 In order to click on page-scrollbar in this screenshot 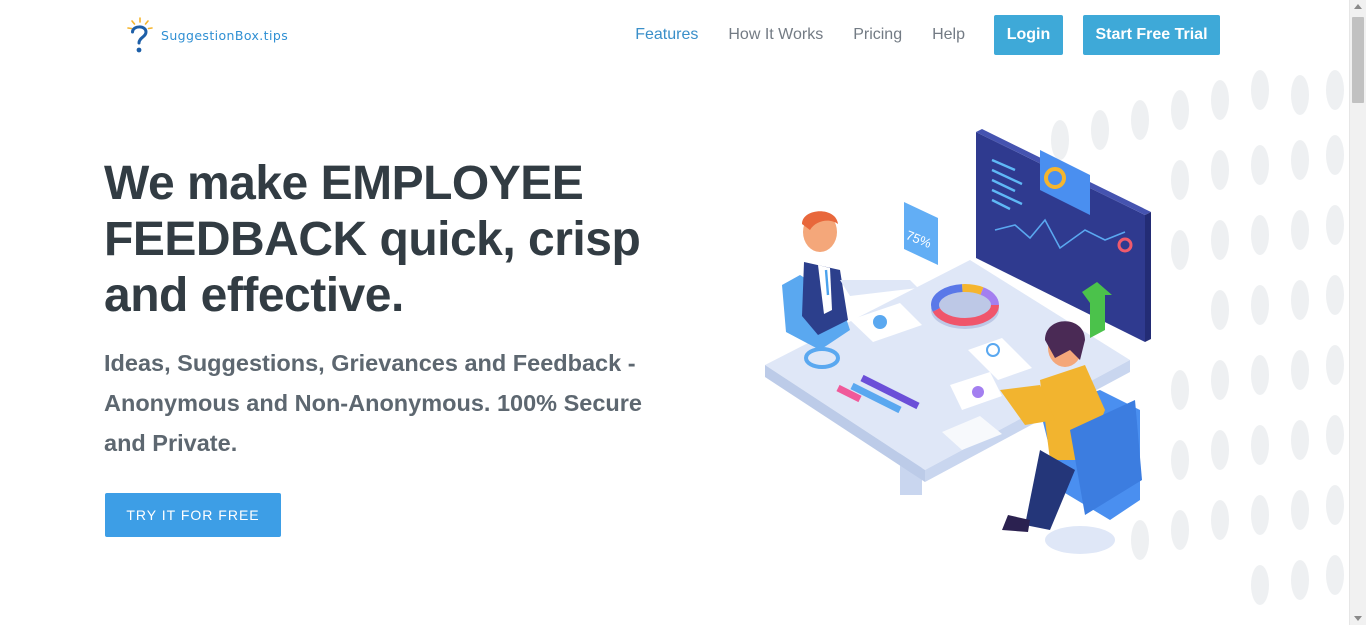, I will do `click(1357, 312)`.